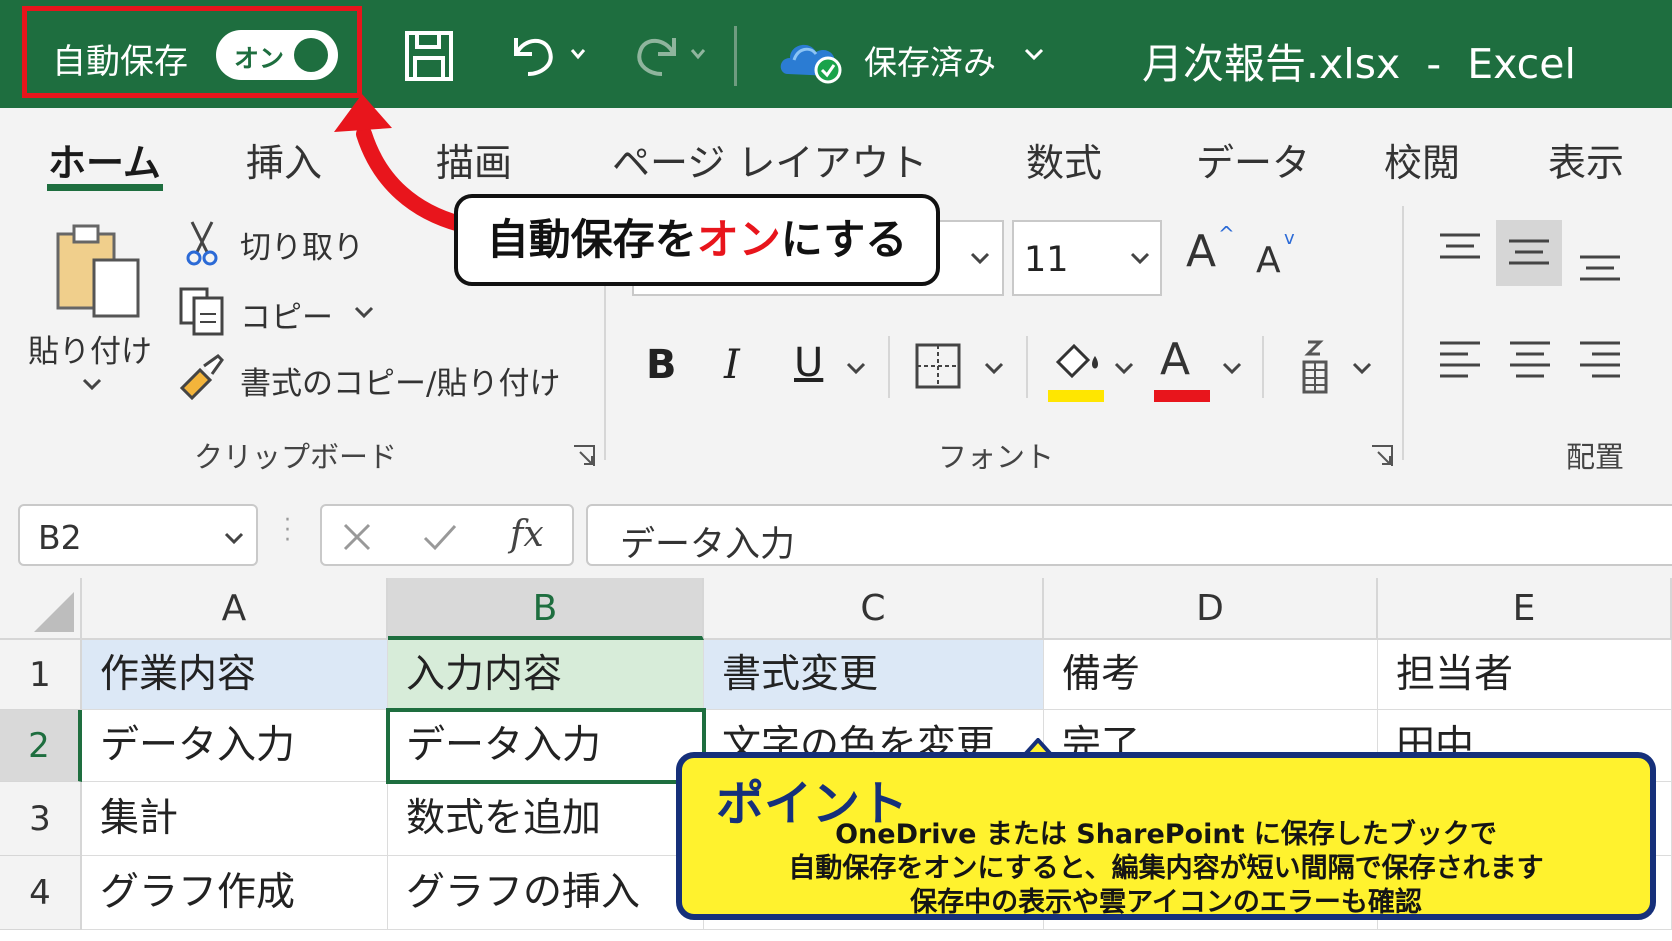  I want to click on cell-c1: 書式変更, so click(874, 675).